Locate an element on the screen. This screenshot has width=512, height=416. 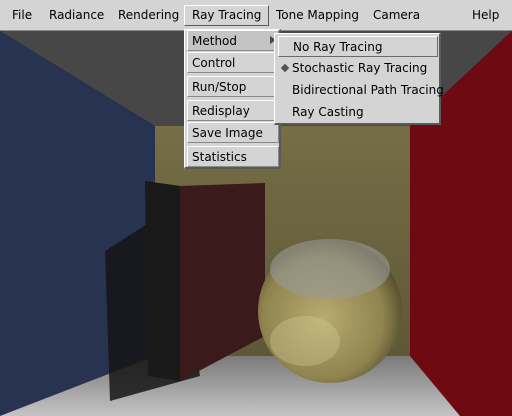
menu-ray-tracing: Ray Tracing is located at coordinates (226, 15).